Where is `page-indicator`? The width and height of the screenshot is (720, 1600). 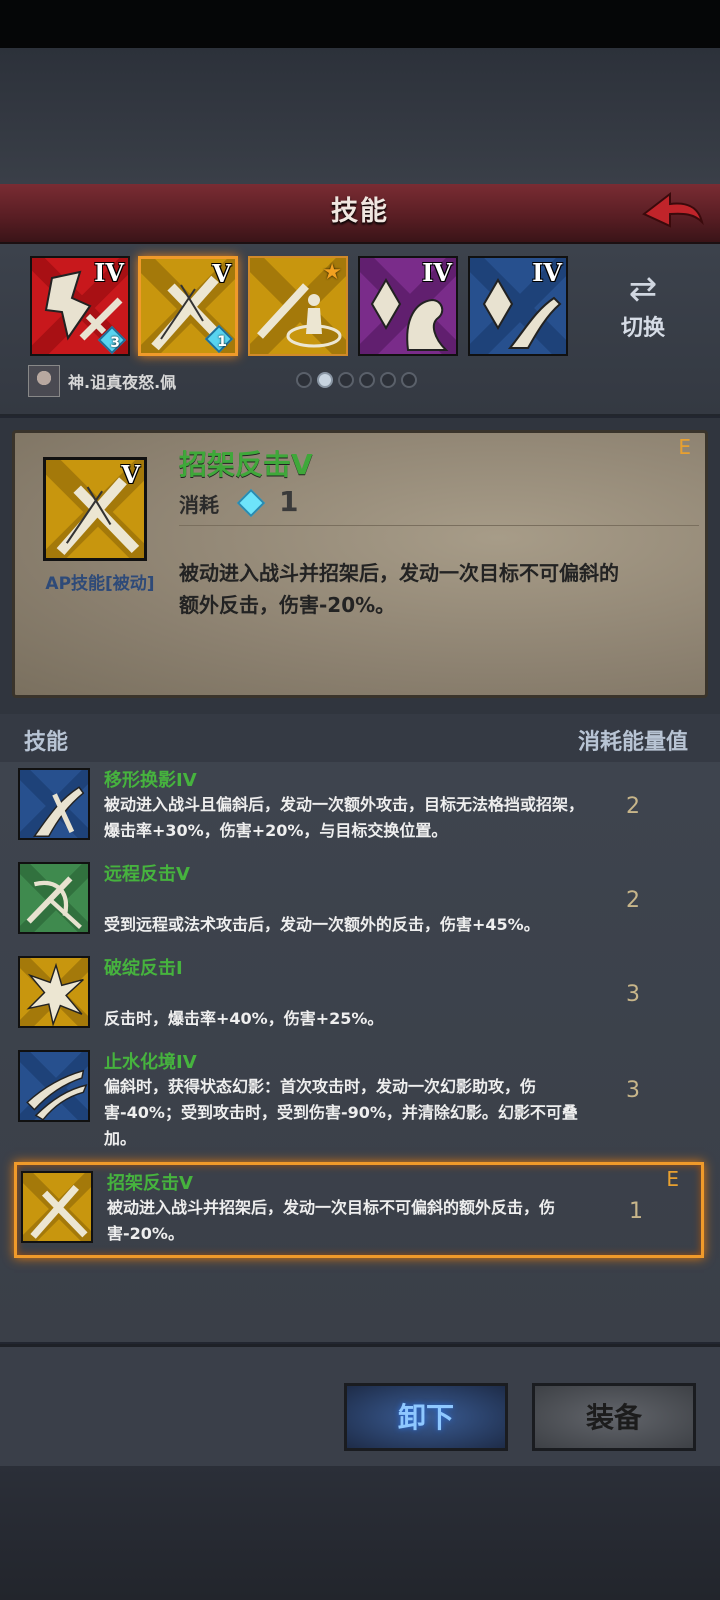
page-indicator is located at coordinates (356, 380).